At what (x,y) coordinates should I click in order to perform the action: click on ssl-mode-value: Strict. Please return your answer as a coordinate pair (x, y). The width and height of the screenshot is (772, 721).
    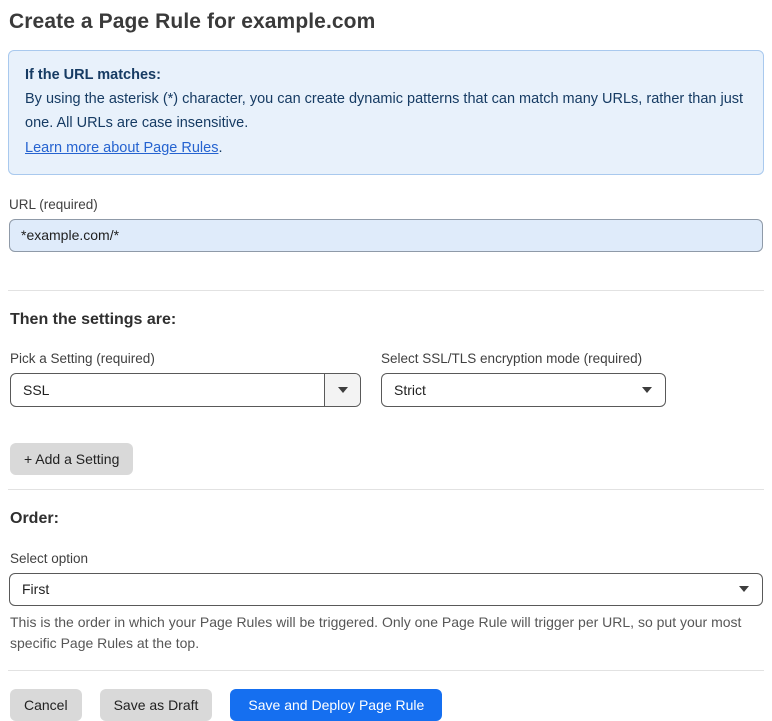
    Looking at the image, I should click on (410, 389).